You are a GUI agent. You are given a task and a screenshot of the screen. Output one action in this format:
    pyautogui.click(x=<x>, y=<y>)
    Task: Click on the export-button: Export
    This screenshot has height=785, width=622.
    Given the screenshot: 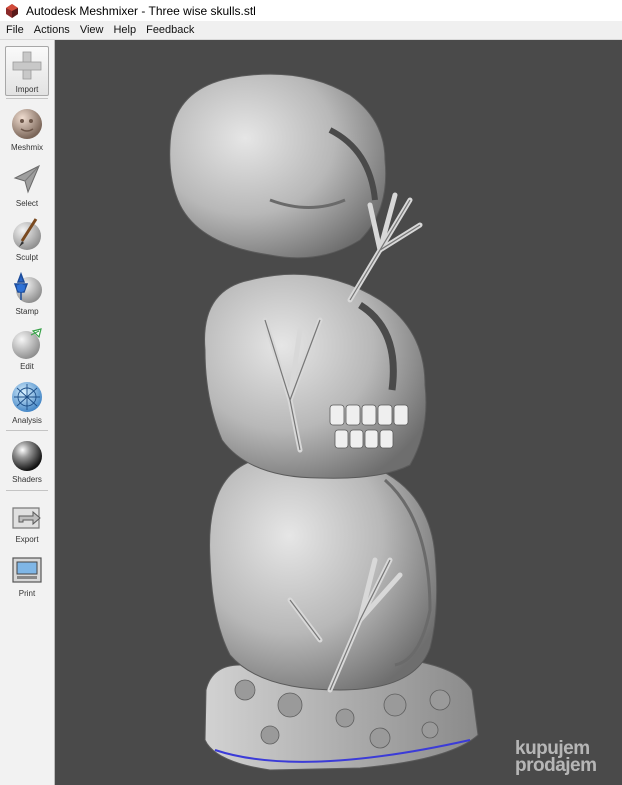 What is the action you would take?
    pyautogui.click(x=27, y=523)
    